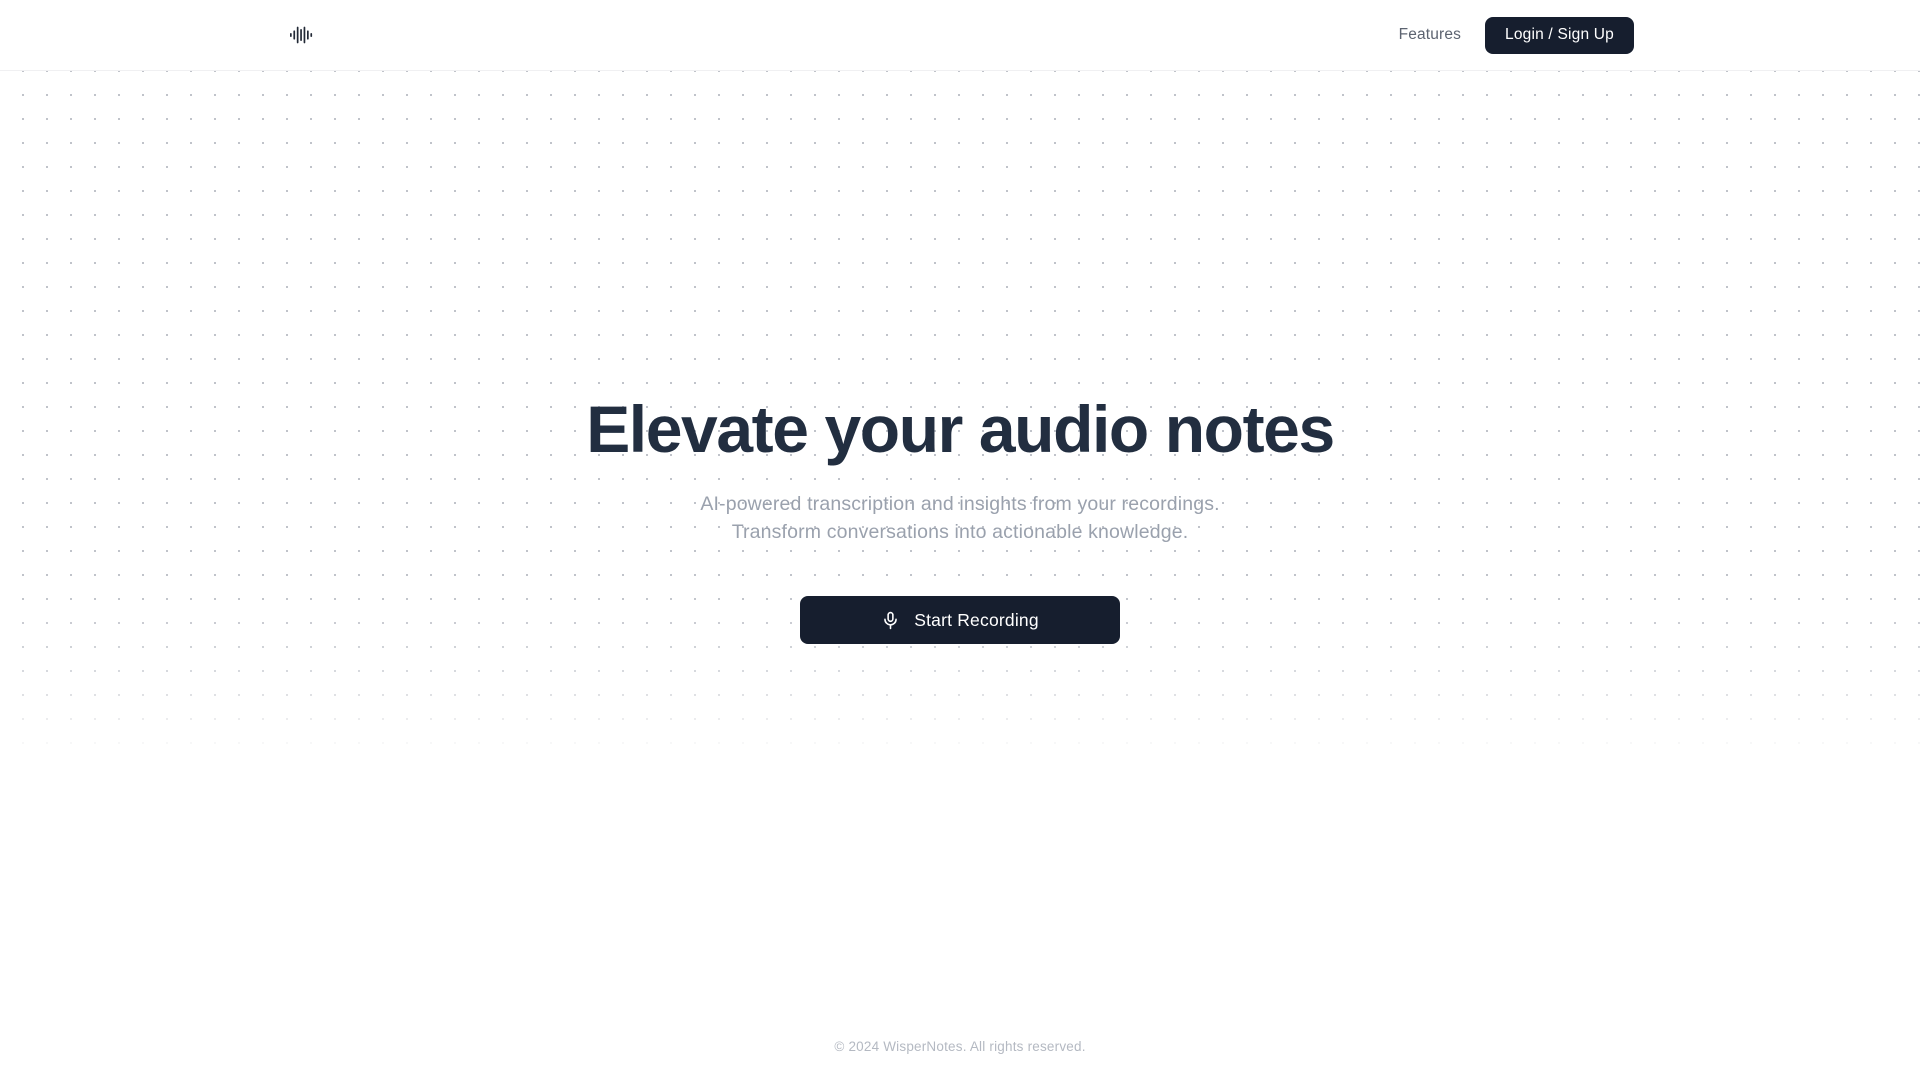  What do you see at coordinates (960, 429) in the screenshot?
I see `page-title: Elevate your audio notes` at bounding box center [960, 429].